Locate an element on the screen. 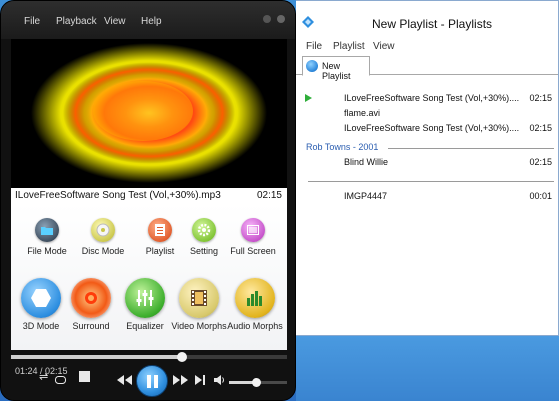  fullscreen-icon is located at coordinates (253, 230).